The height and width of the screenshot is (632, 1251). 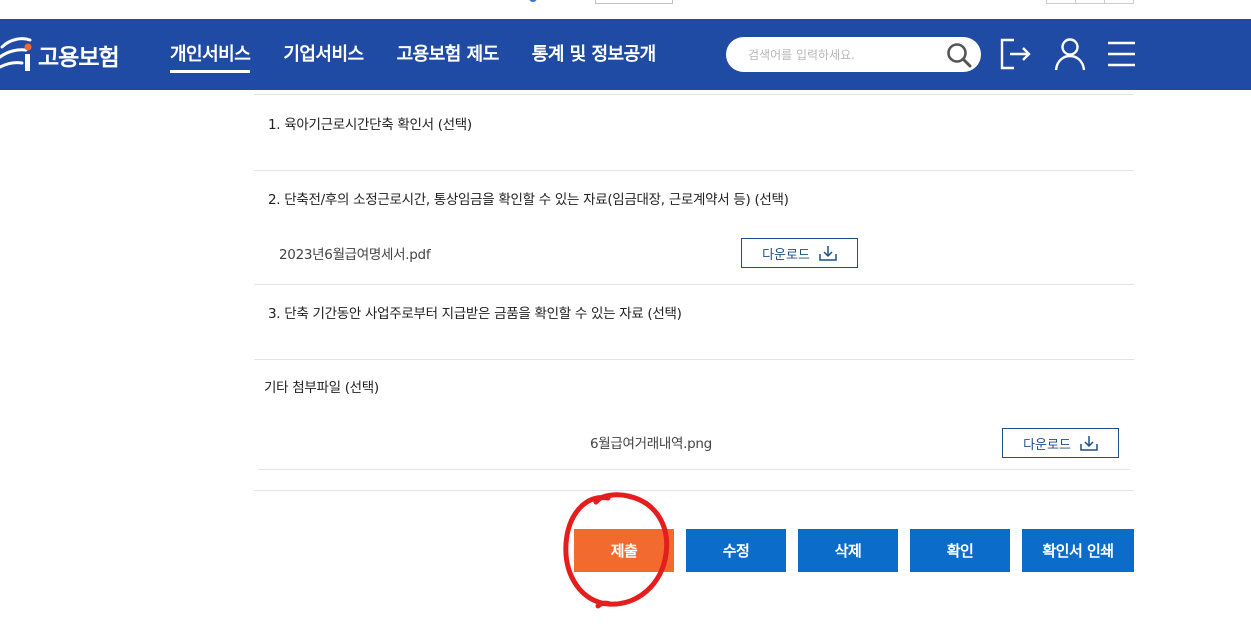 I want to click on nav-item-personal-services: 개인서비스, so click(x=210, y=54).